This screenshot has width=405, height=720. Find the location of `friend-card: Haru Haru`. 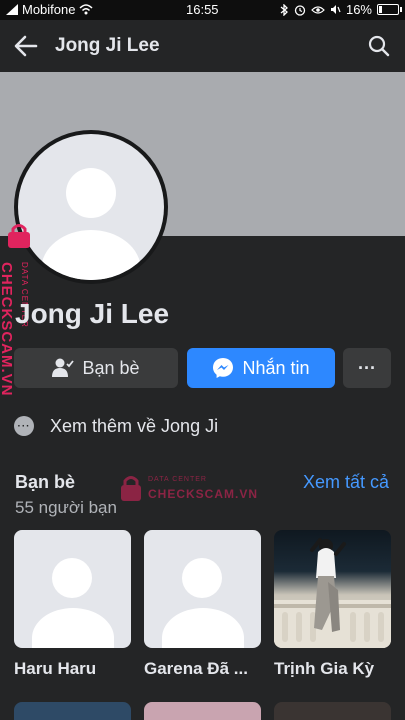

friend-card: Haru Haru is located at coordinates (72, 604).